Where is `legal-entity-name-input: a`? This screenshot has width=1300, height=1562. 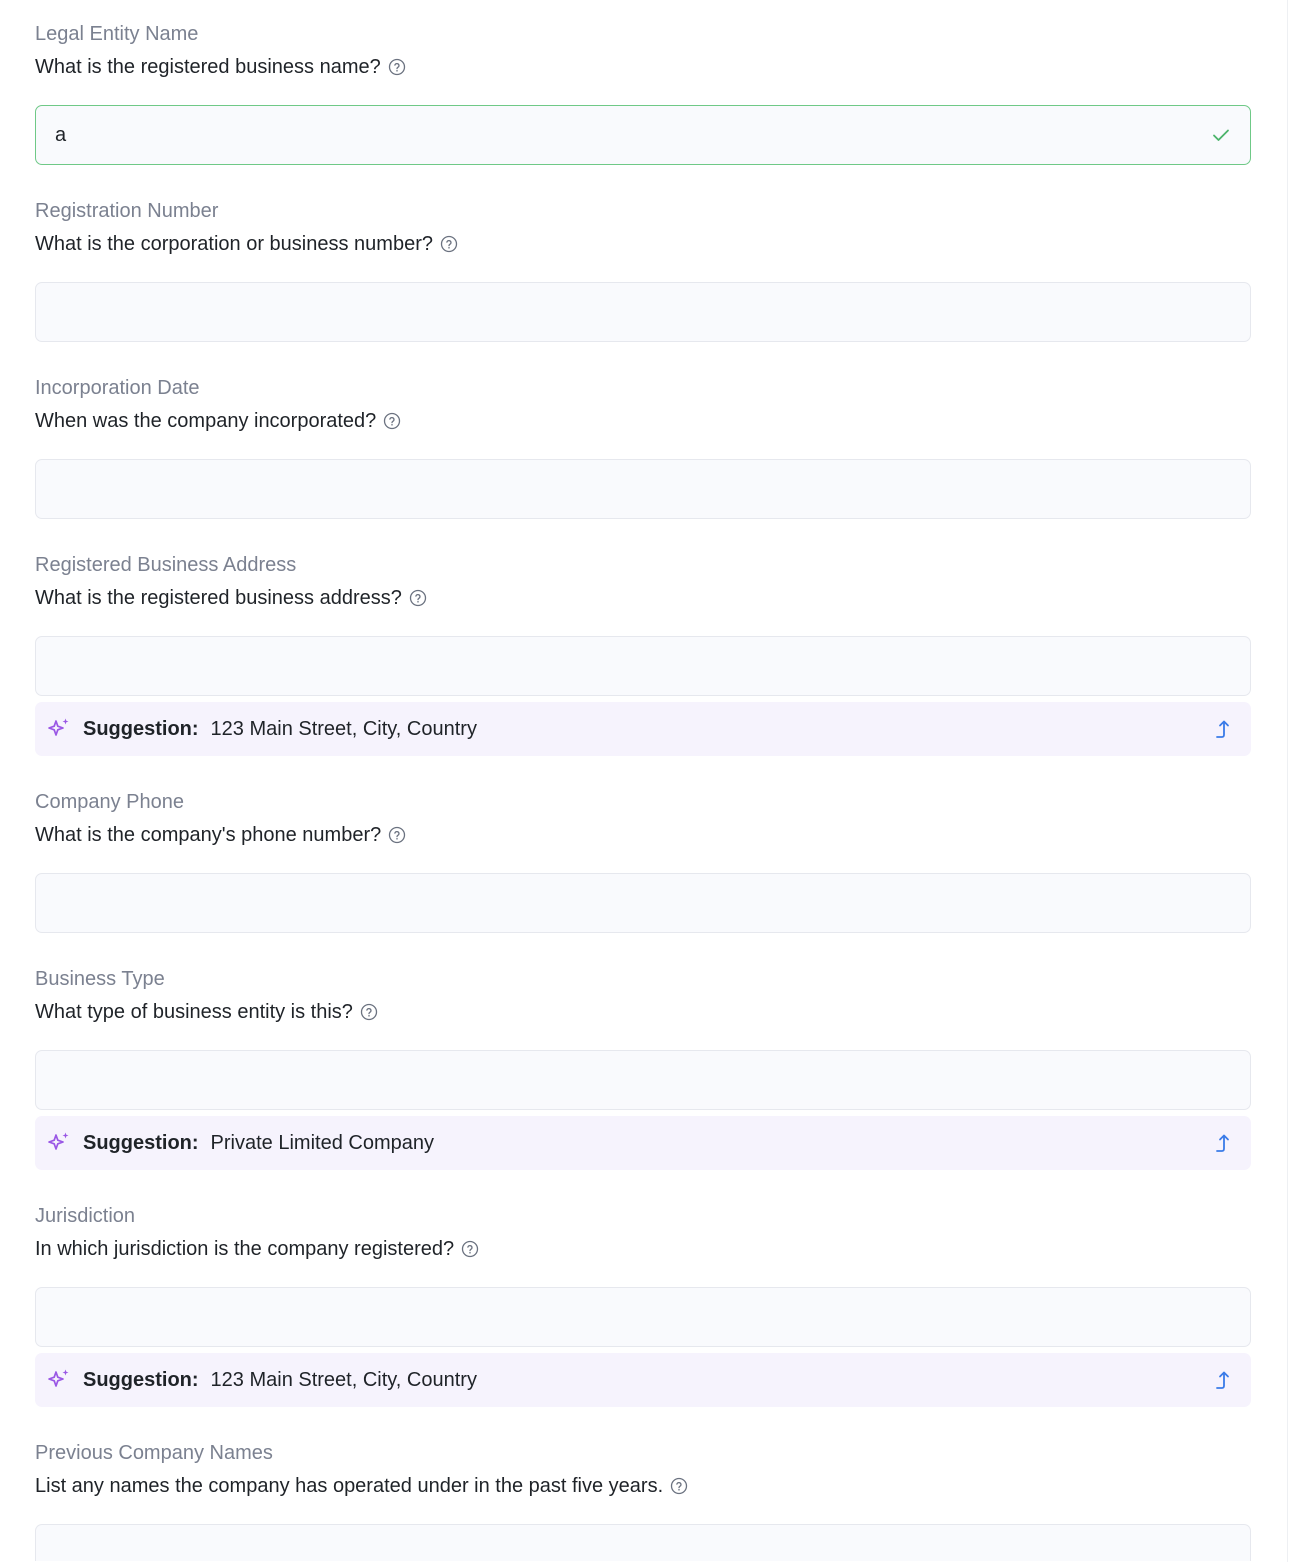 legal-entity-name-input: a is located at coordinates (643, 135).